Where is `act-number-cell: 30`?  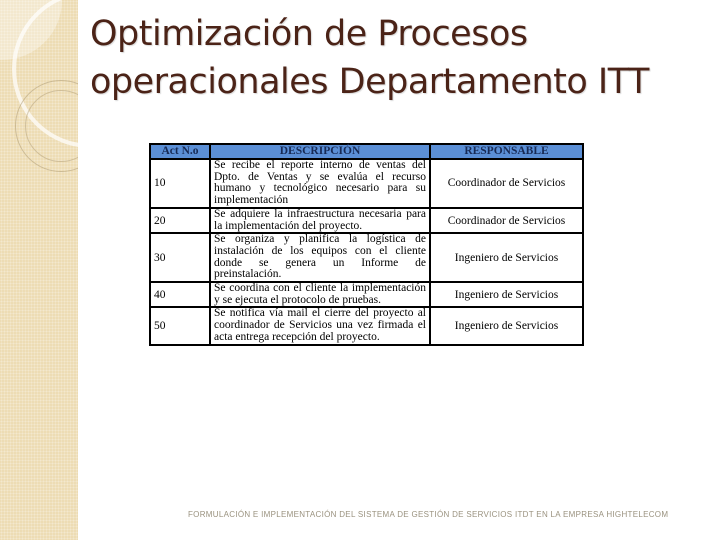
act-number-cell: 30 is located at coordinates (180, 258).